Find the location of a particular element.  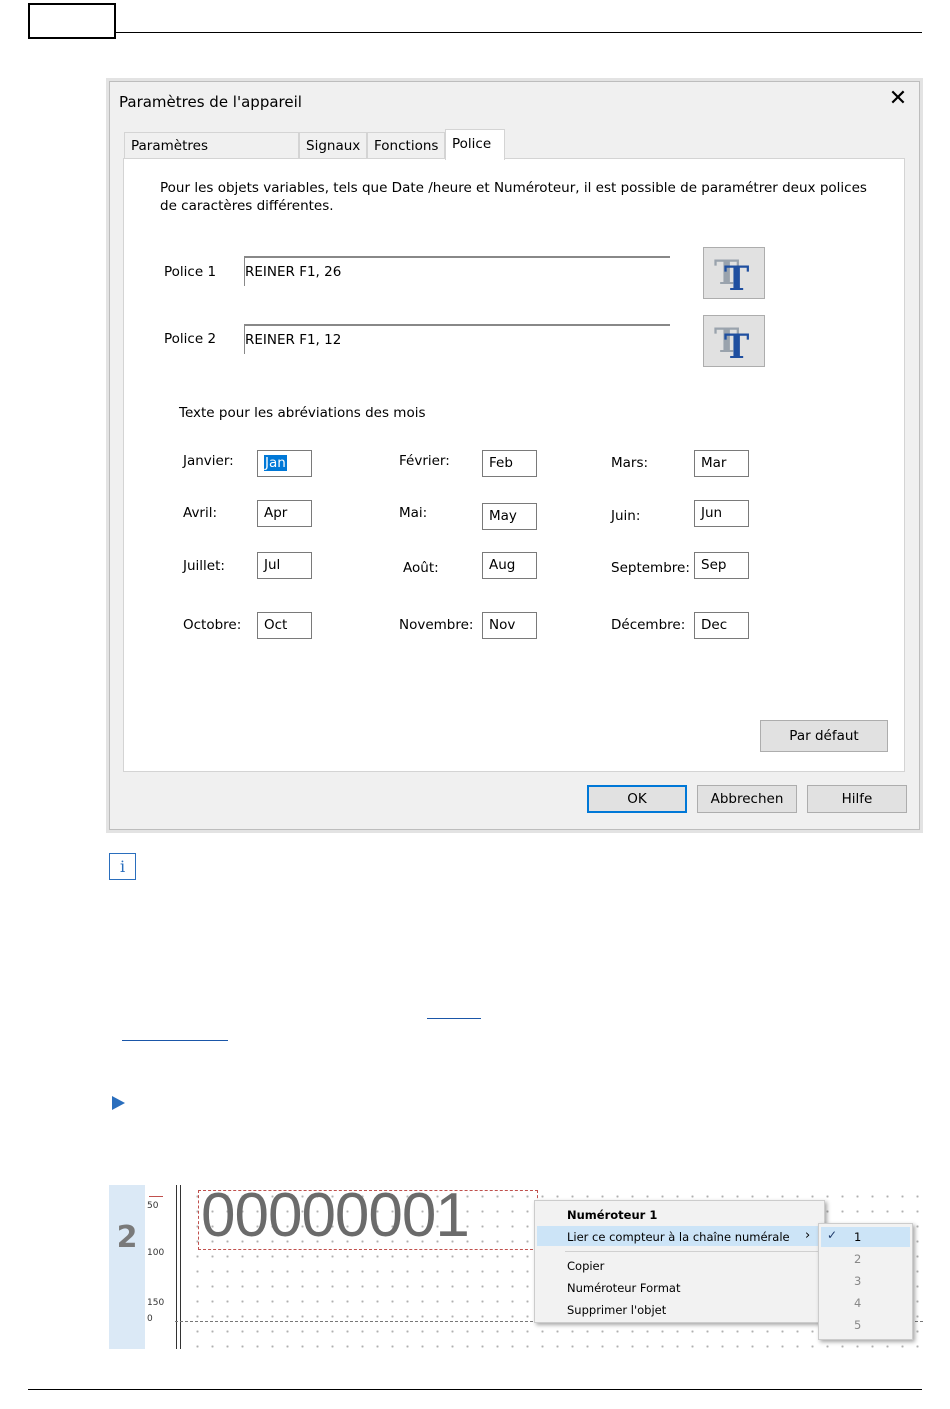

ruler-label: 50 is located at coordinates (153, 1206).